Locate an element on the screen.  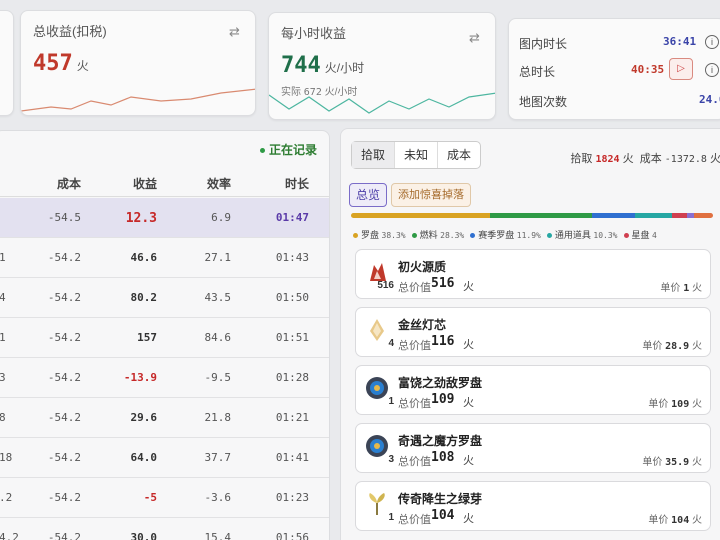
stat-card-time: 图内时长 36:41 i 总时长 40:35 ▷ i 地图次数 24.0 is located at coordinates (614, 69).